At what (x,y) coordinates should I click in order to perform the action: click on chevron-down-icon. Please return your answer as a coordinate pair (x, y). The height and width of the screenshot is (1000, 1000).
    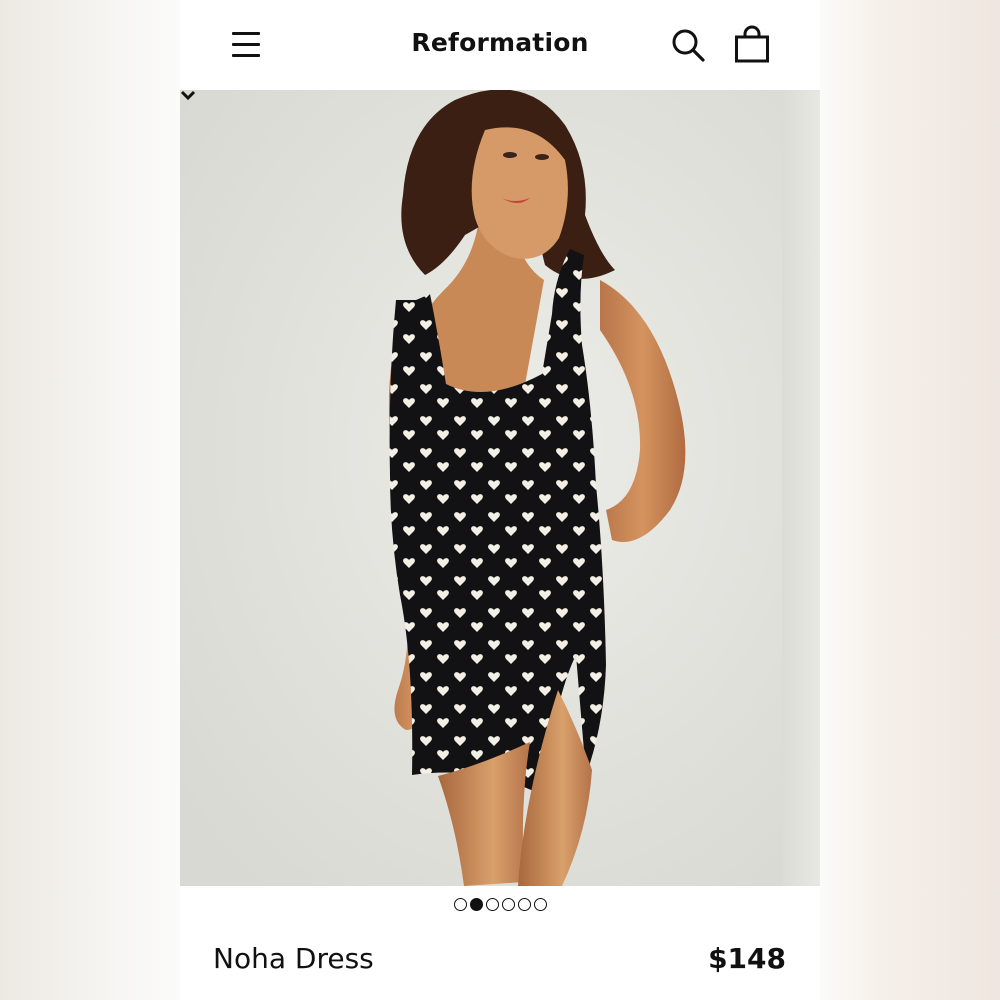
    Looking at the image, I should click on (188, 95).